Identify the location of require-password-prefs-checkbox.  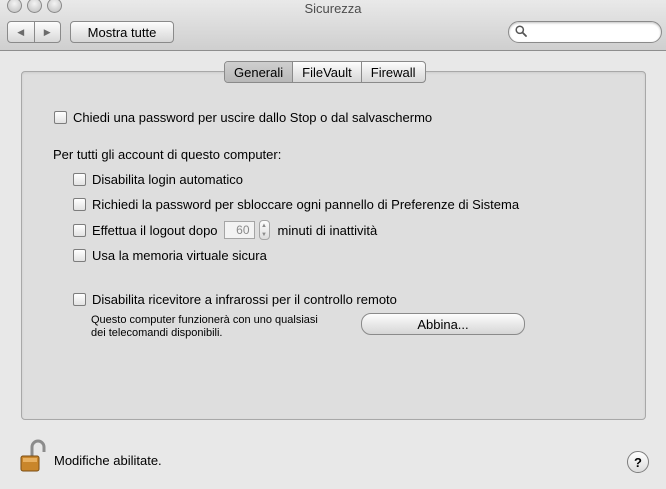
(79, 204).